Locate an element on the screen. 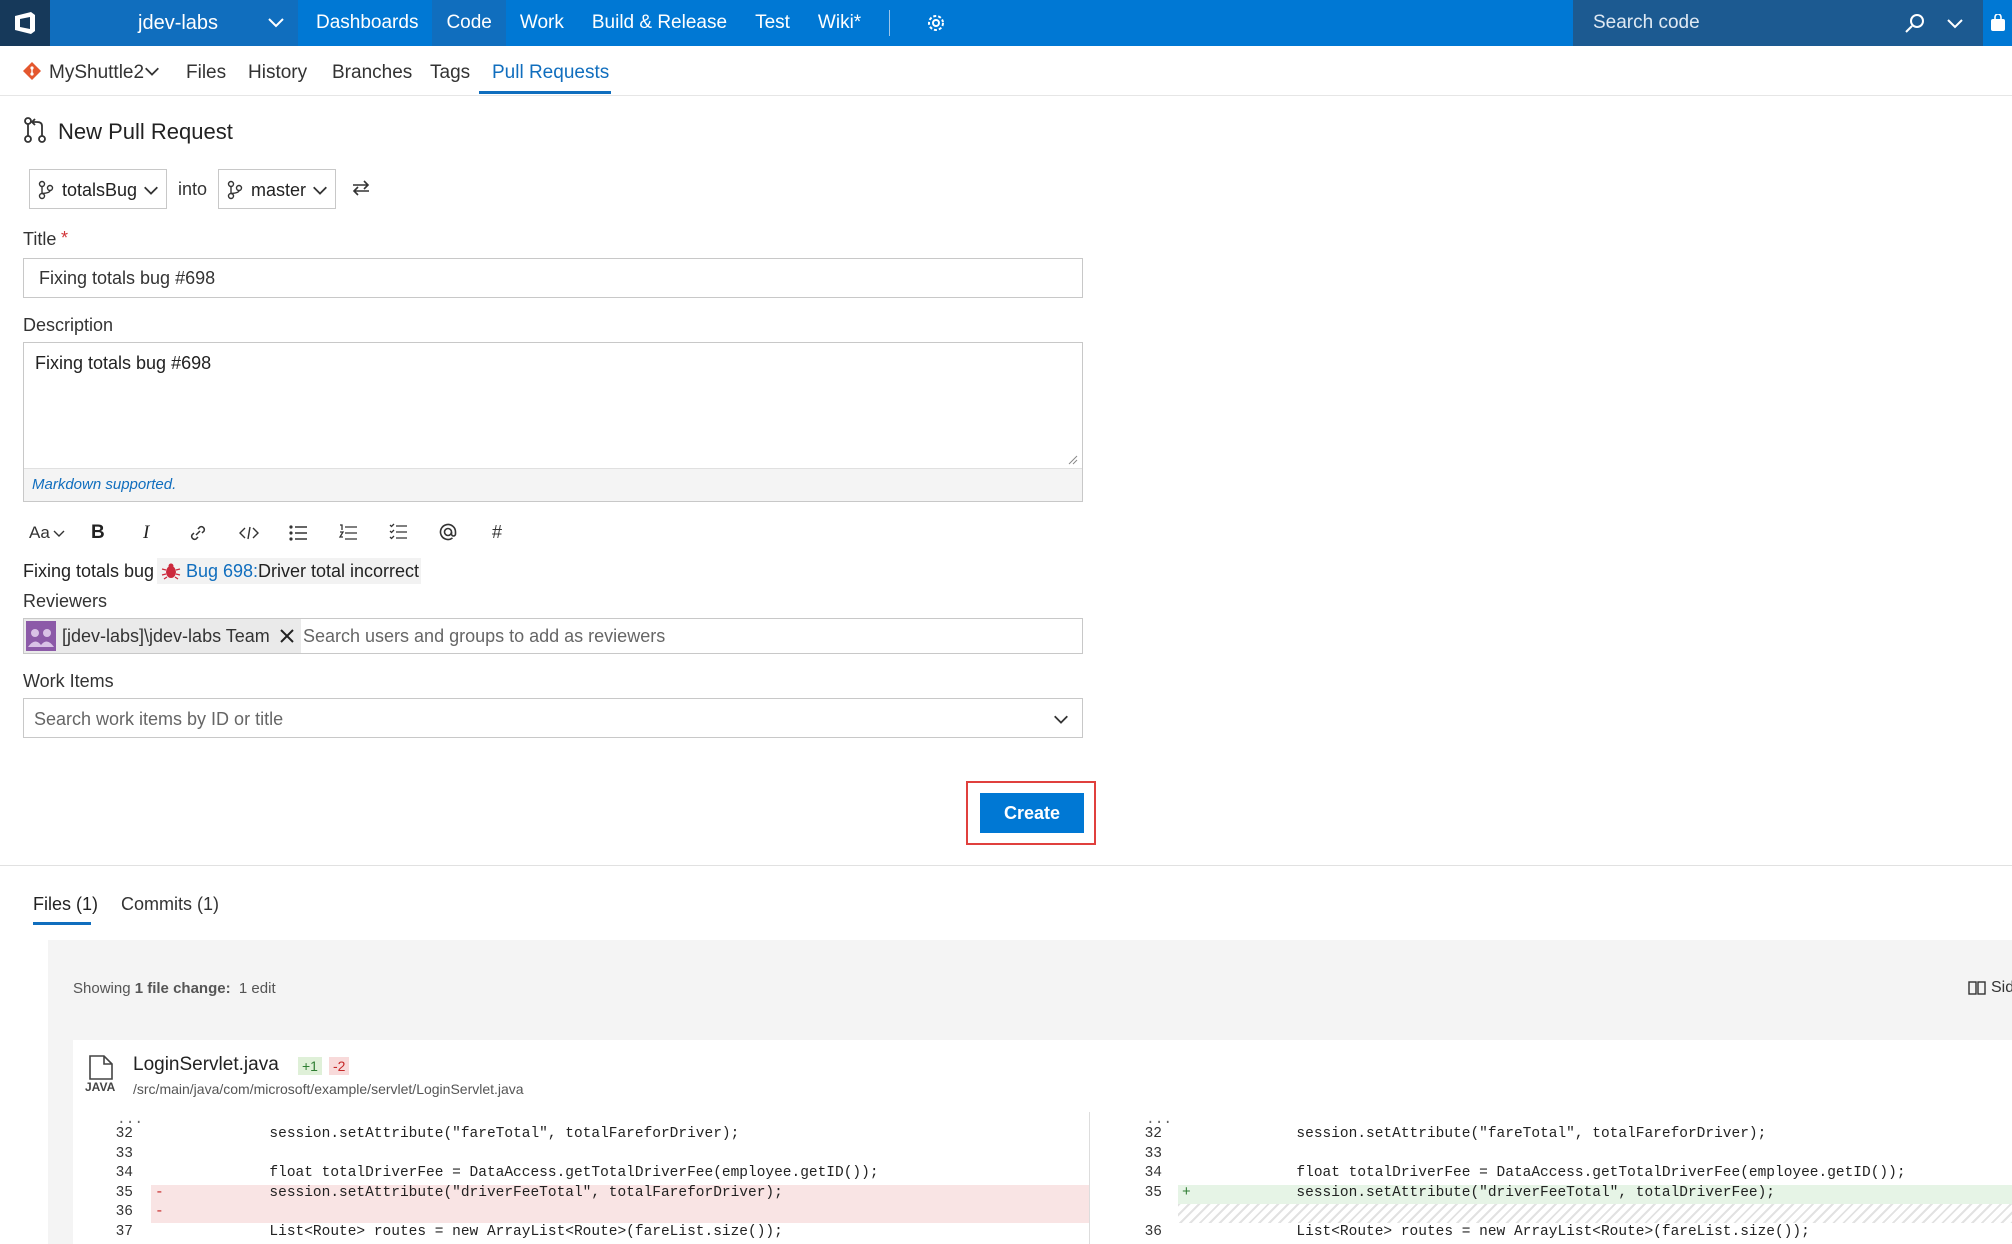 The width and height of the screenshot is (2012, 1244). nav-build-release: Build & Release is located at coordinates (659, 23).